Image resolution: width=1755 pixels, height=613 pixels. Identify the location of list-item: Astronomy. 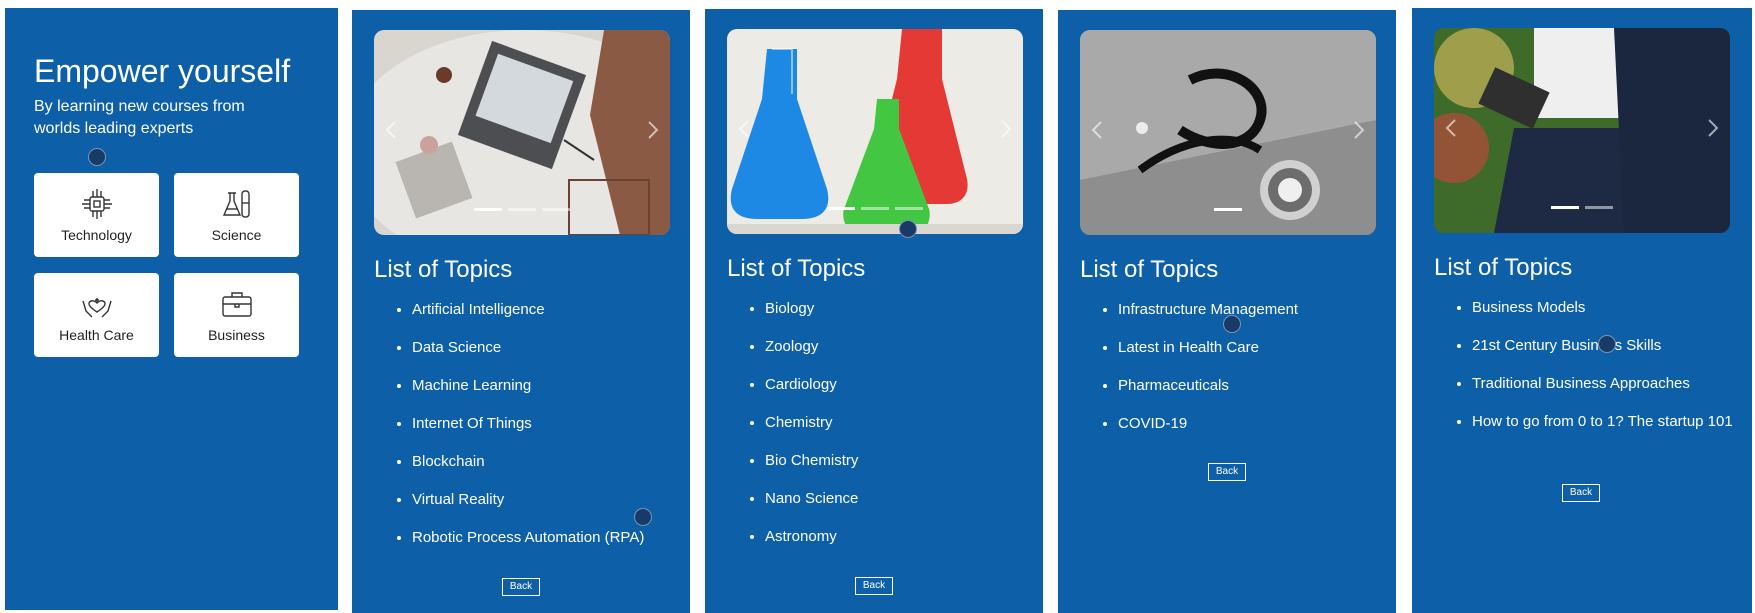
(915, 537).